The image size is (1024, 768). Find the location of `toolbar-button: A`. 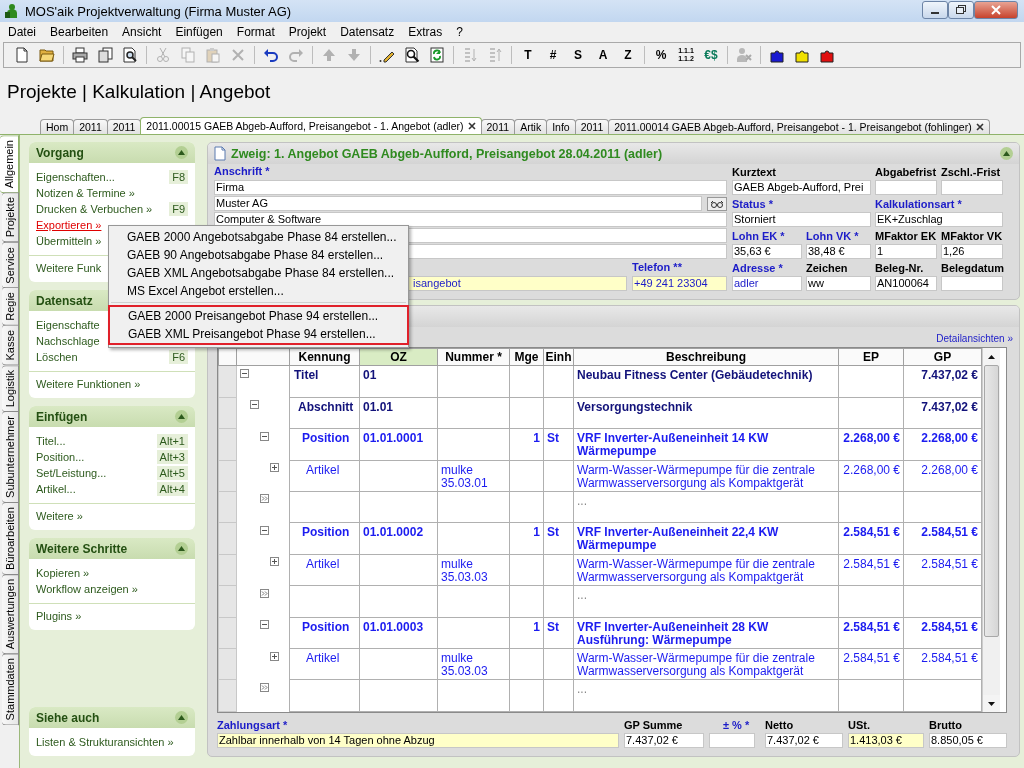

toolbar-button: A is located at coordinates (603, 55).